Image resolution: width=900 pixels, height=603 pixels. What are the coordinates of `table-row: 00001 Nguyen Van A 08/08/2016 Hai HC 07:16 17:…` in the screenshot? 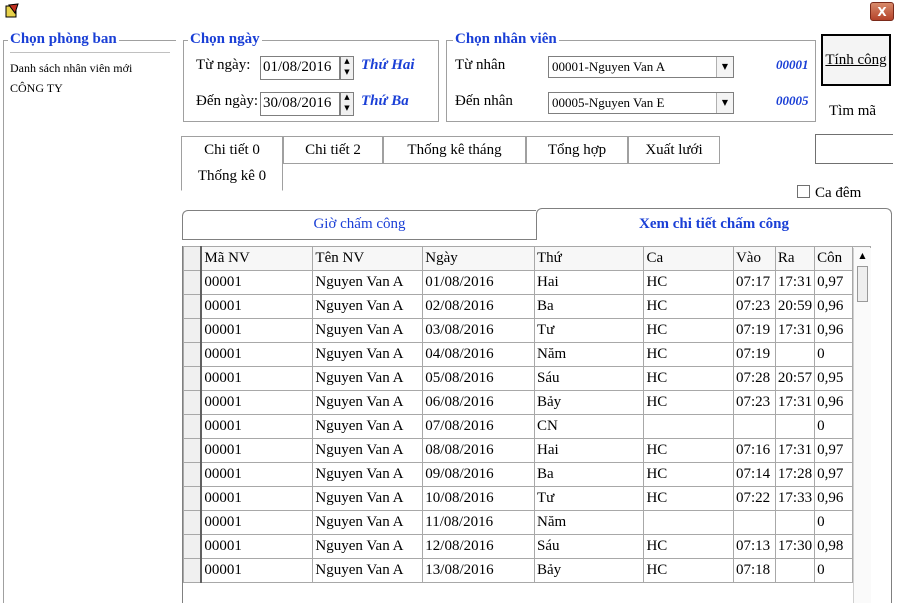 It's located at (527, 450).